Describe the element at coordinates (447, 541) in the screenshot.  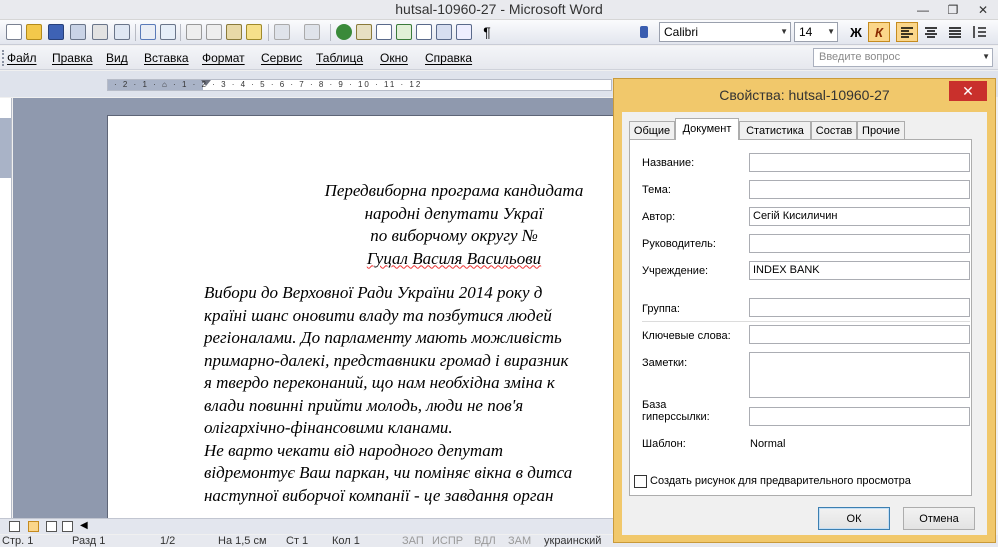
I see `status-trk: ИСПР` at that location.